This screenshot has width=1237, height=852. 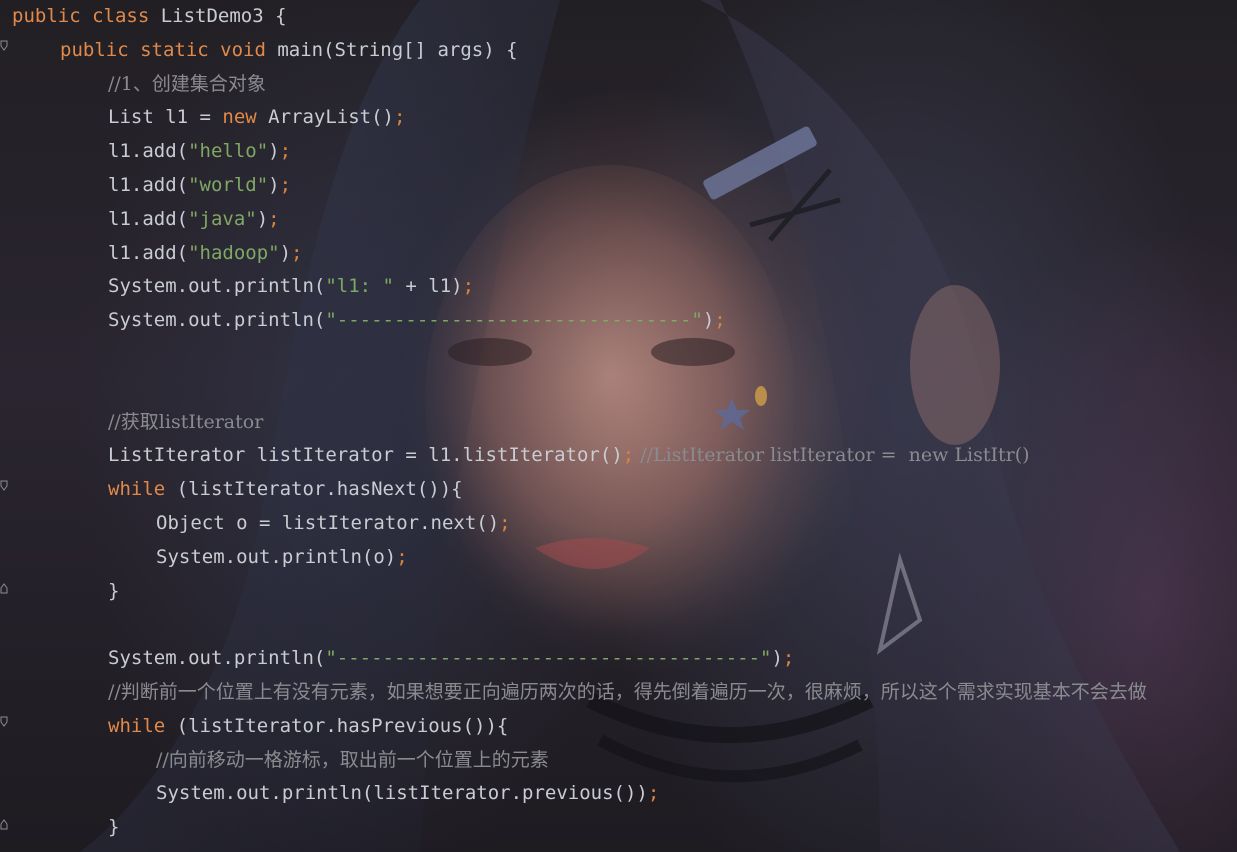 I want to click on code-token-str: "hadoop", so click(x=234, y=252).